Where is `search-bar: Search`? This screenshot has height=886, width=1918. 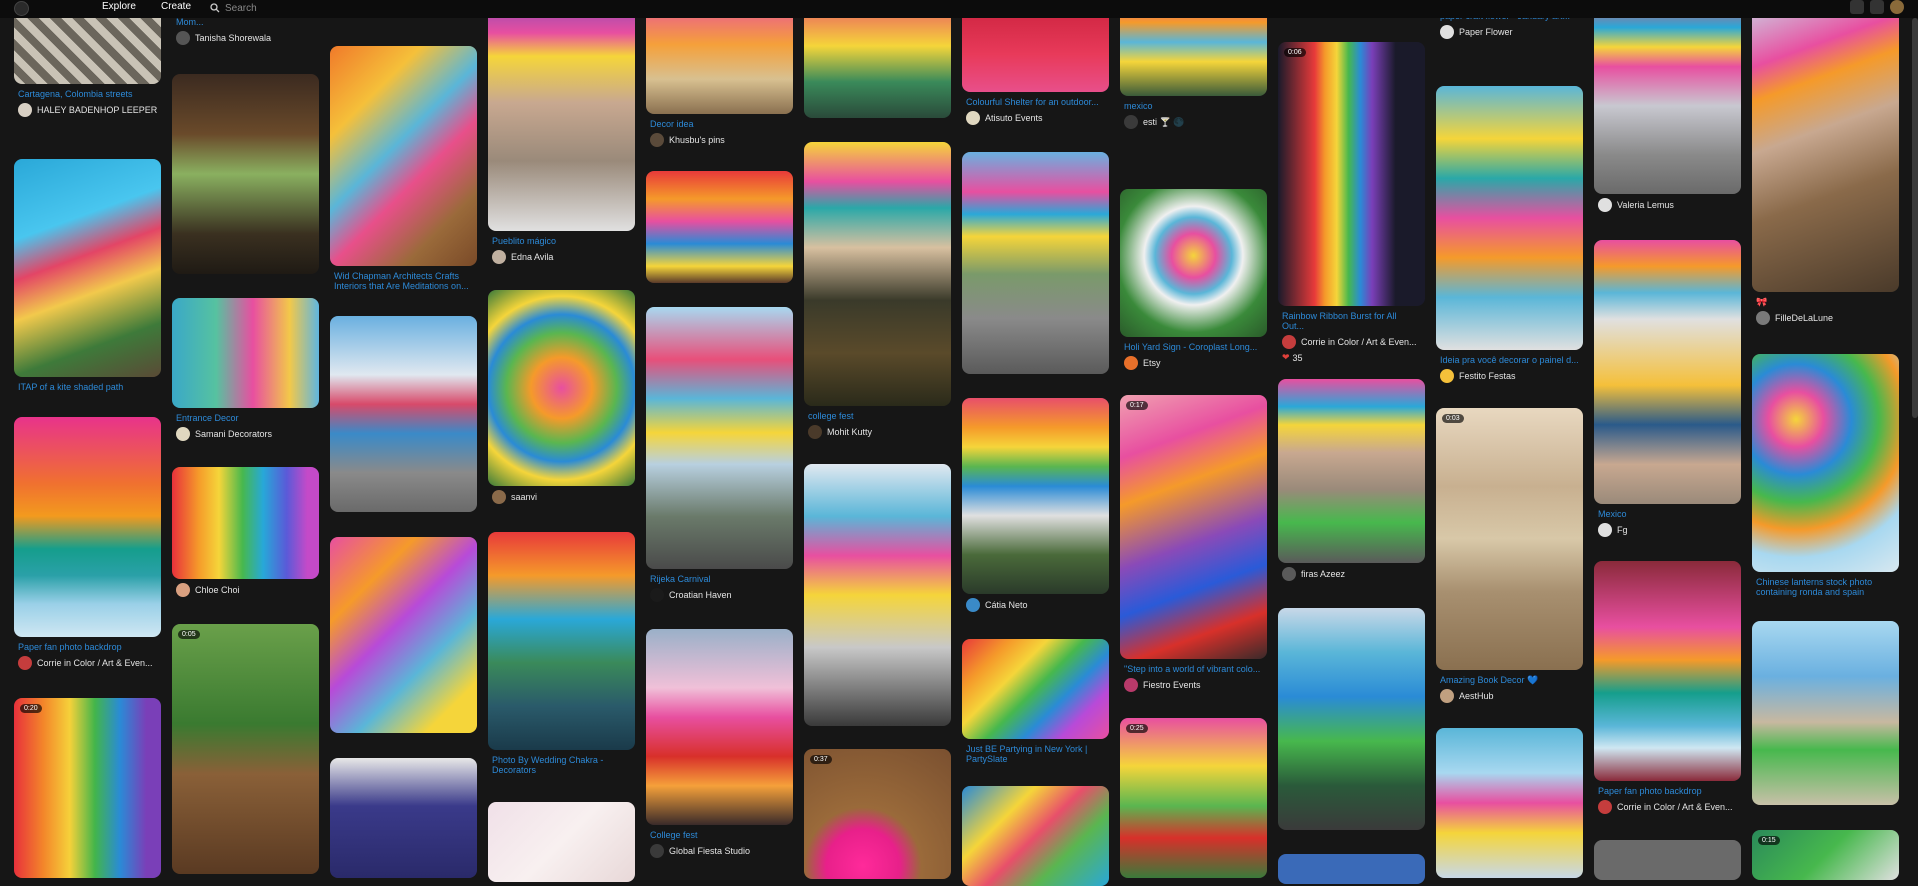
search-bar: Search is located at coordinates (990, 8).